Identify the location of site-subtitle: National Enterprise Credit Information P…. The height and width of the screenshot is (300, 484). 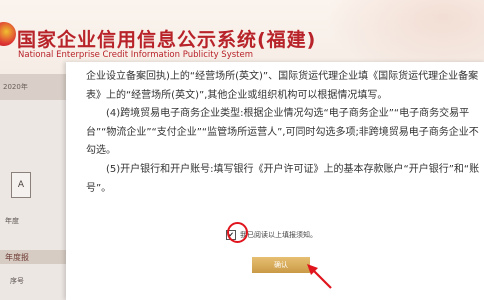
(135, 55).